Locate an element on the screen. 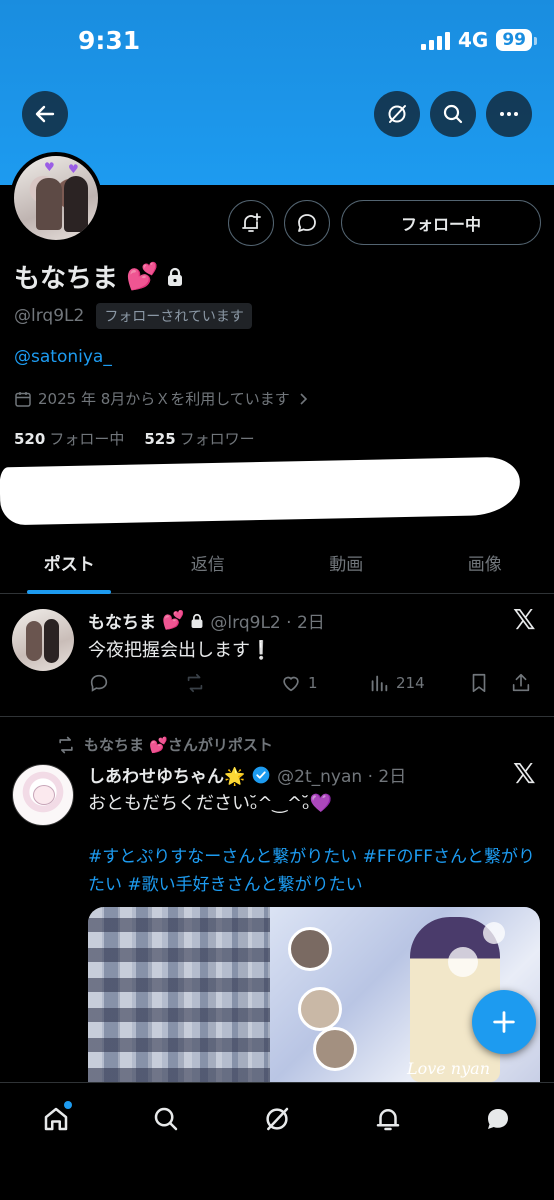 The image size is (554, 1200). tab-videos: 動画 is located at coordinates (346, 565).